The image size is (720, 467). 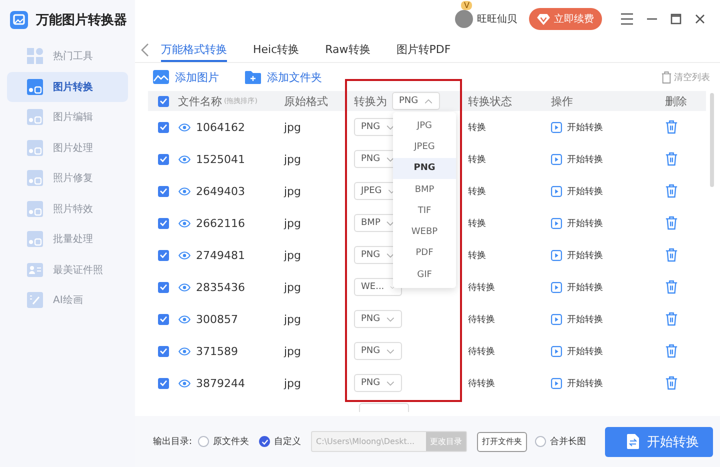 What do you see at coordinates (700, 19) in the screenshot?
I see `close-icon` at bounding box center [700, 19].